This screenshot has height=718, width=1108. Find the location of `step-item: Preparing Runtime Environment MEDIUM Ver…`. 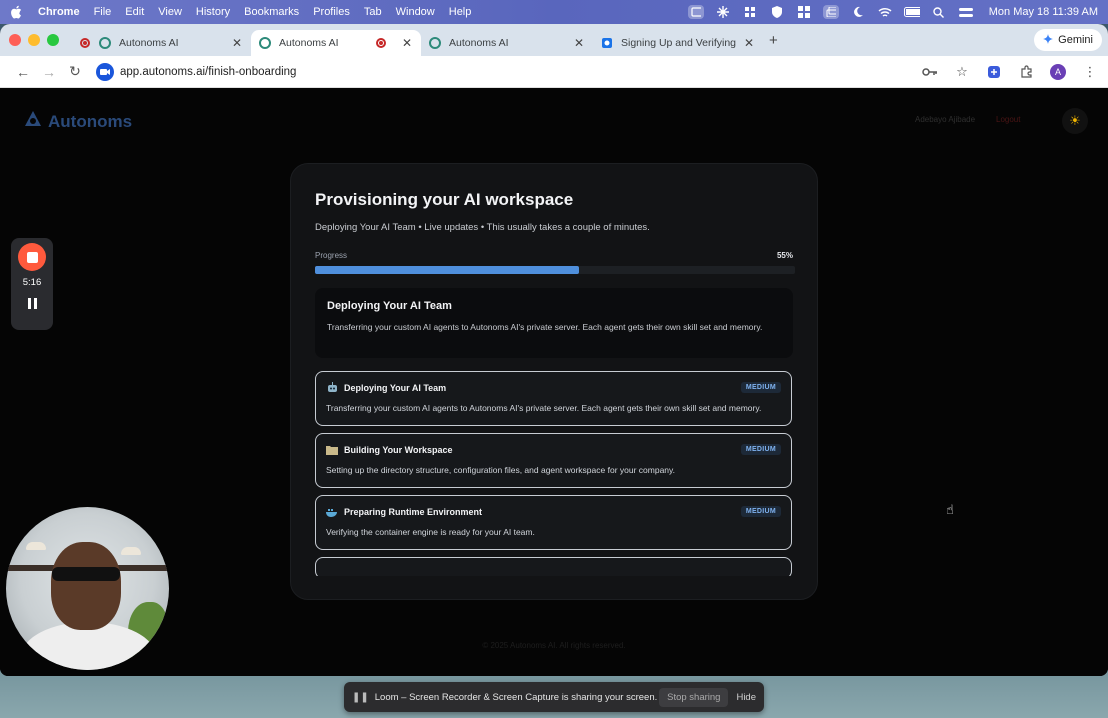

step-item: Preparing Runtime Environment MEDIUM Ver… is located at coordinates (553, 522).